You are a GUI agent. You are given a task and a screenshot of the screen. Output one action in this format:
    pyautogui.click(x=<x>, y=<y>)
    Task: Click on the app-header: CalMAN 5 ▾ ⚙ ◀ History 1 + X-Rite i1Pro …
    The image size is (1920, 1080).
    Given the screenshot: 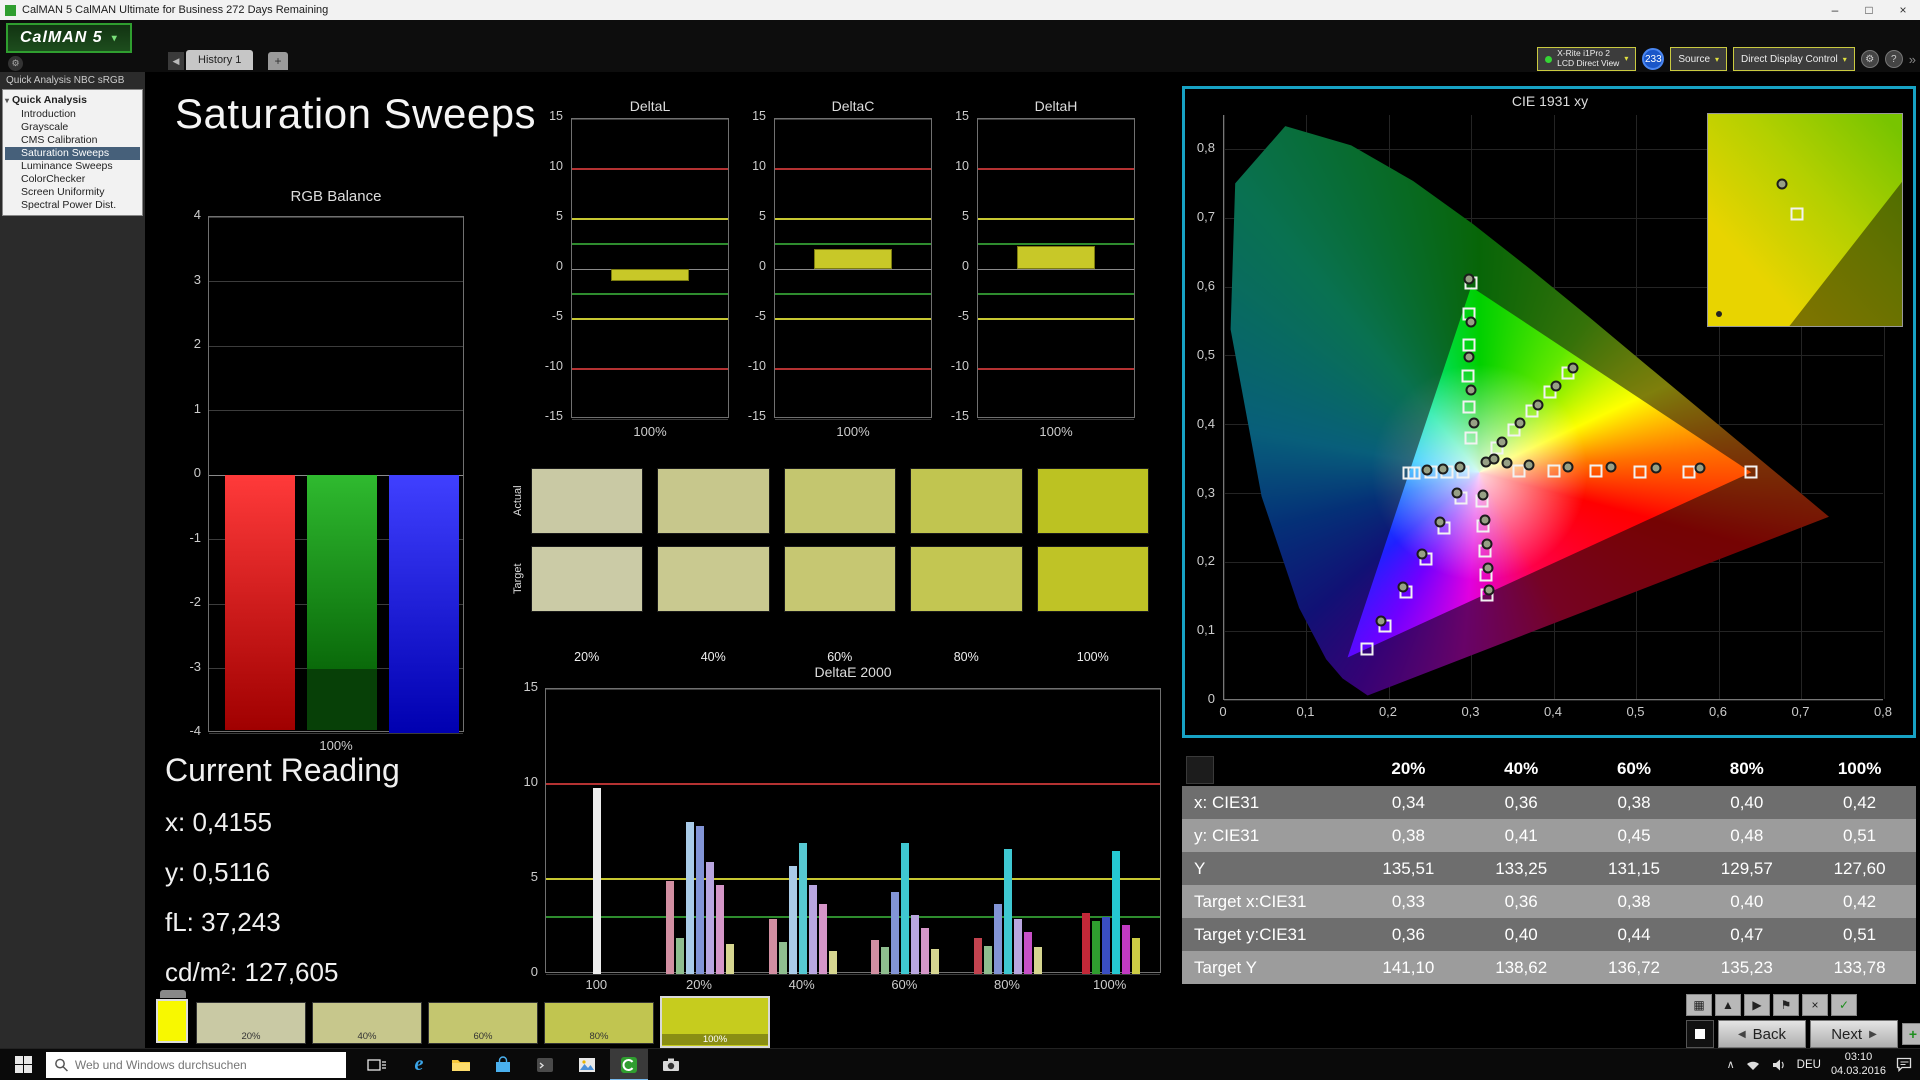 What is the action you would take?
    pyautogui.click(x=960, y=46)
    